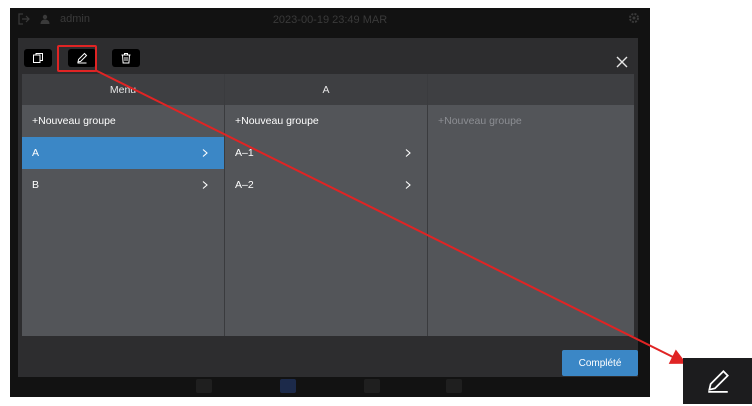 The image size is (752, 406). I want to click on delete-button, so click(126, 58).